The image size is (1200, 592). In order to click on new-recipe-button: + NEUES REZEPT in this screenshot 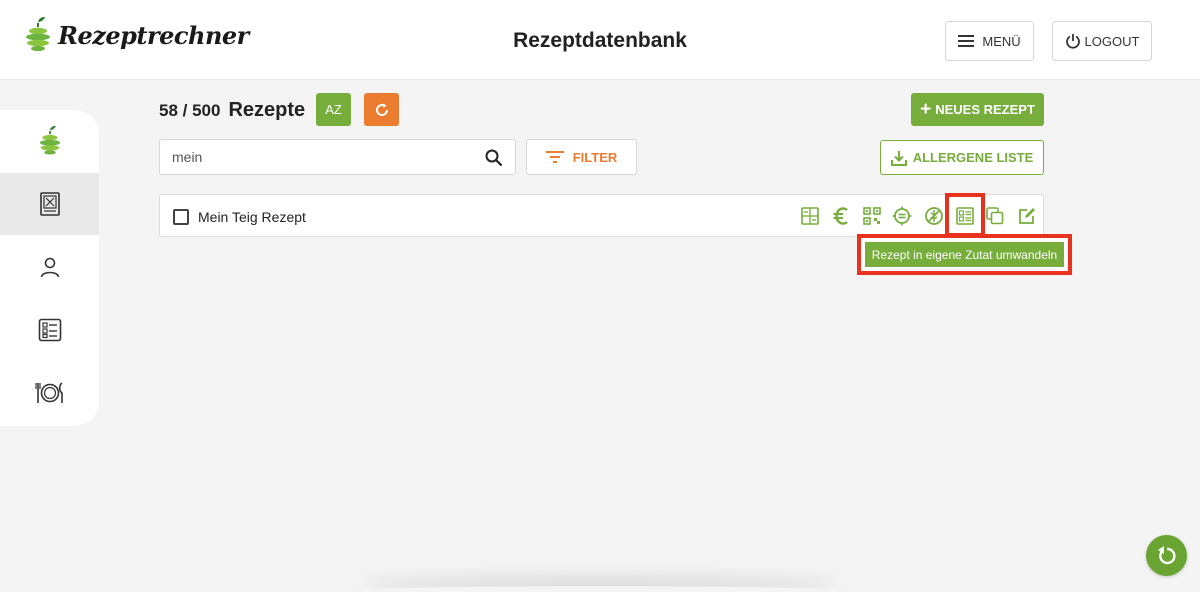, I will do `click(977, 109)`.